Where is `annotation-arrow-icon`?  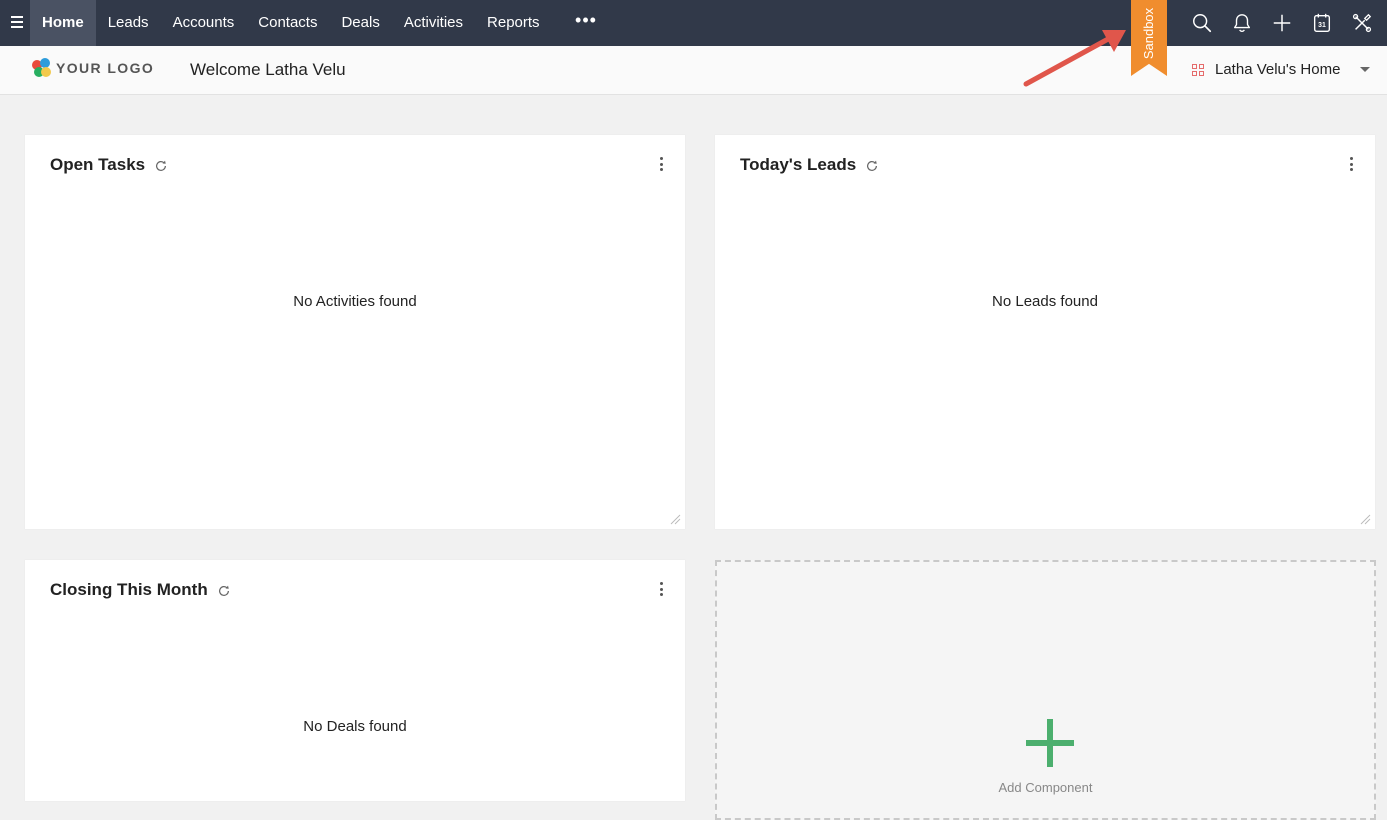
annotation-arrow-icon is located at coordinates (1074, 58).